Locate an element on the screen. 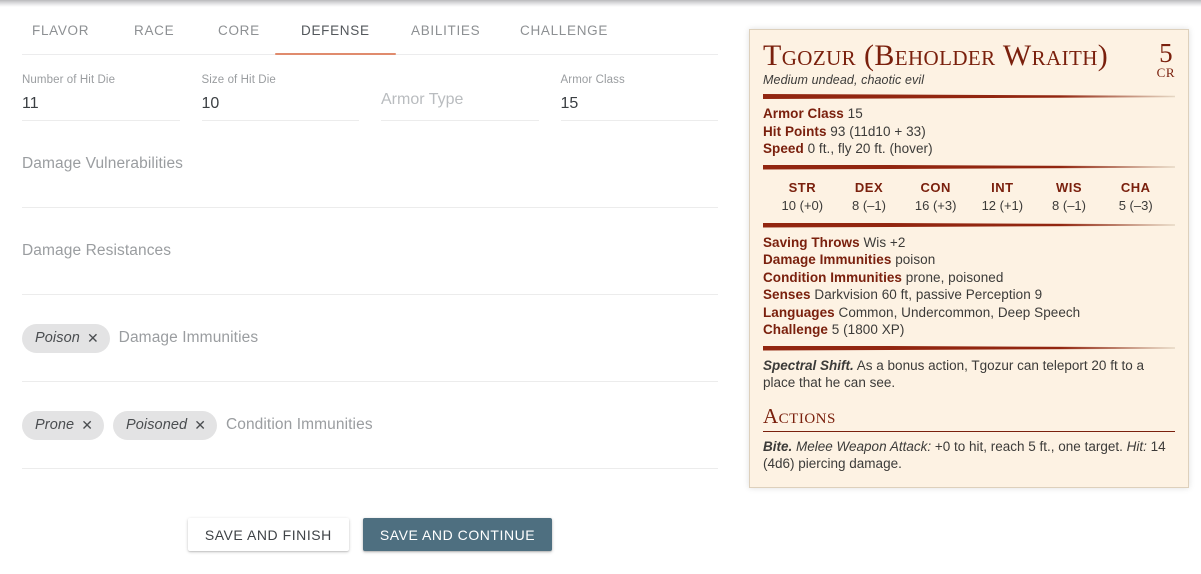  size-of-hit-die-label: Size of Hit Die is located at coordinates (238, 80).